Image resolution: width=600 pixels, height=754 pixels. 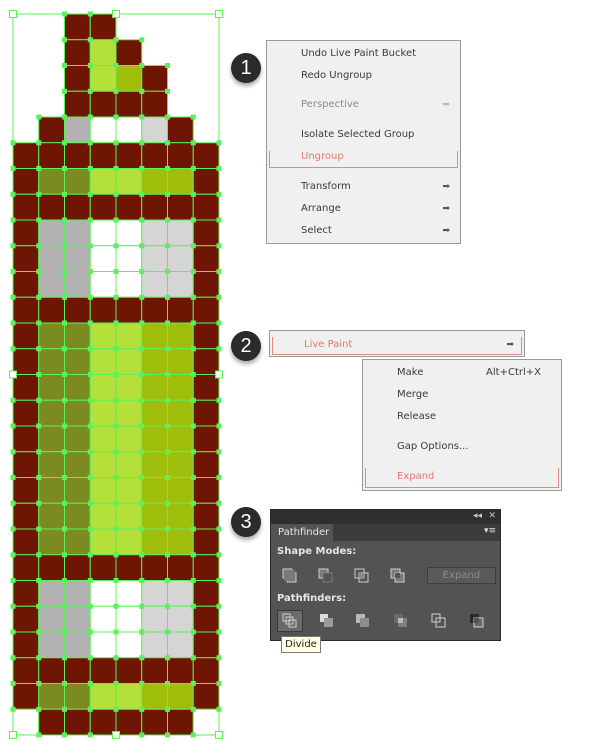 What do you see at coordinates (363, 187) in the screenshot?
I see `menu-item-transform: Transform ➡` at bounding box center [363, 187].